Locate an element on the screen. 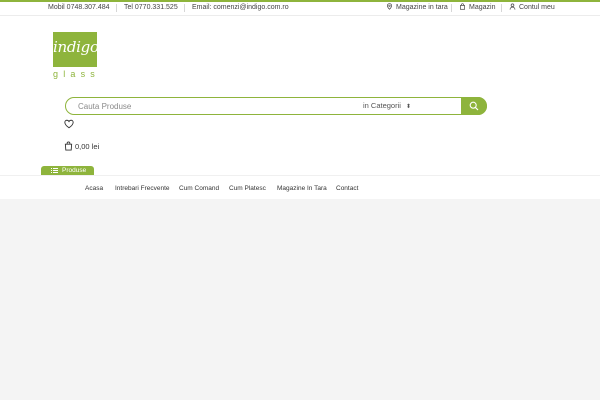 The width and height of the screenshot is (600, 400). category-select: in Categorii ⬍ is located at coordinates (387, 106).